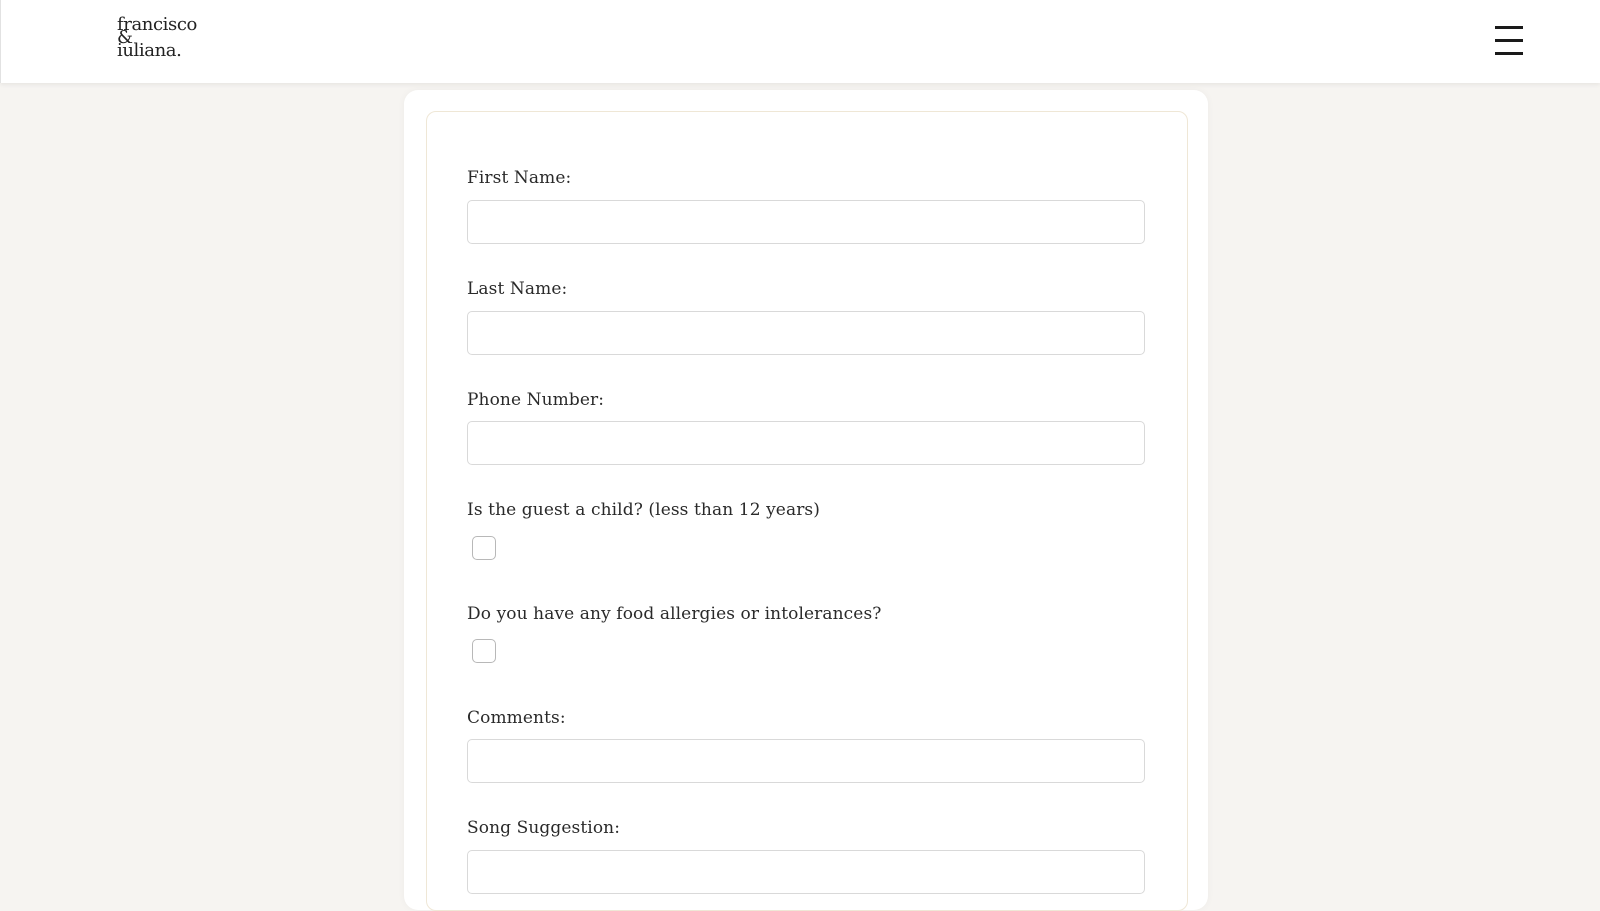  What do you see at coordinates (806, 761) in the screenshot?
I see `comments-field` at bounding box center [806, 761].